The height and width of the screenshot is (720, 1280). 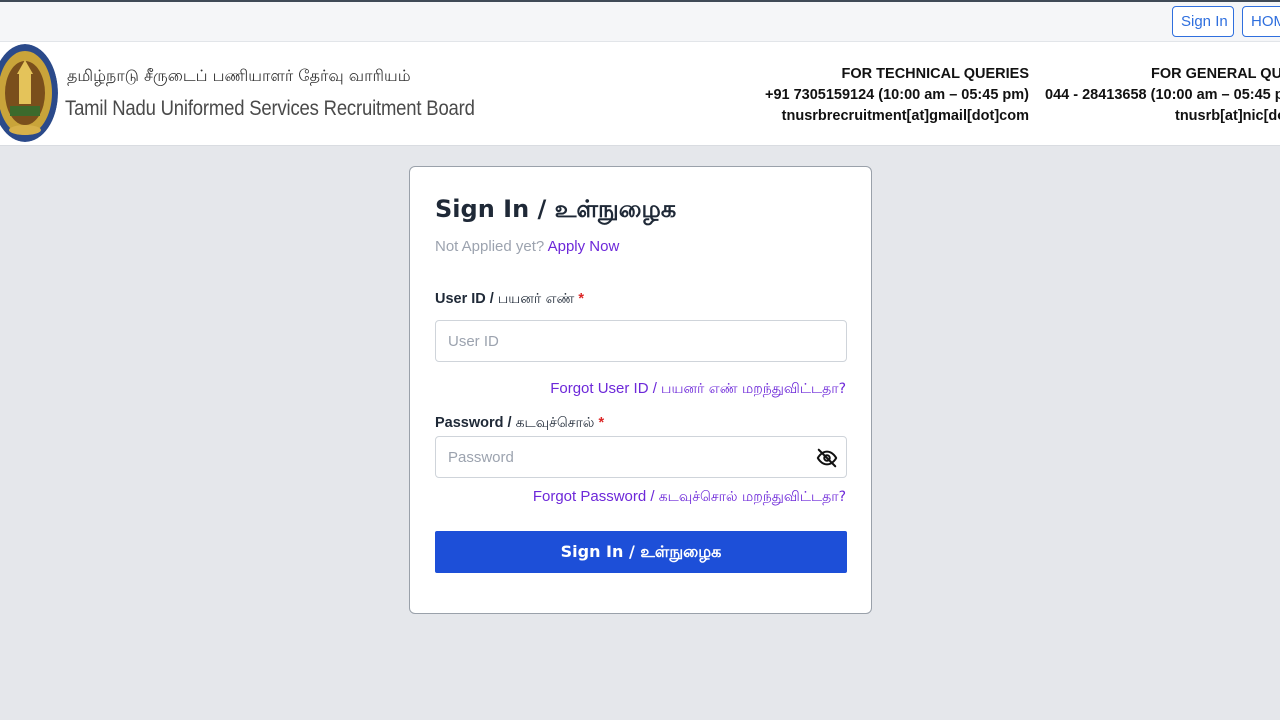 What do you see at coordinates (556, 209) in the screenshot?
I see `signin-title: Sign In / உள்நுழைக` at bounding box center [556, 209].